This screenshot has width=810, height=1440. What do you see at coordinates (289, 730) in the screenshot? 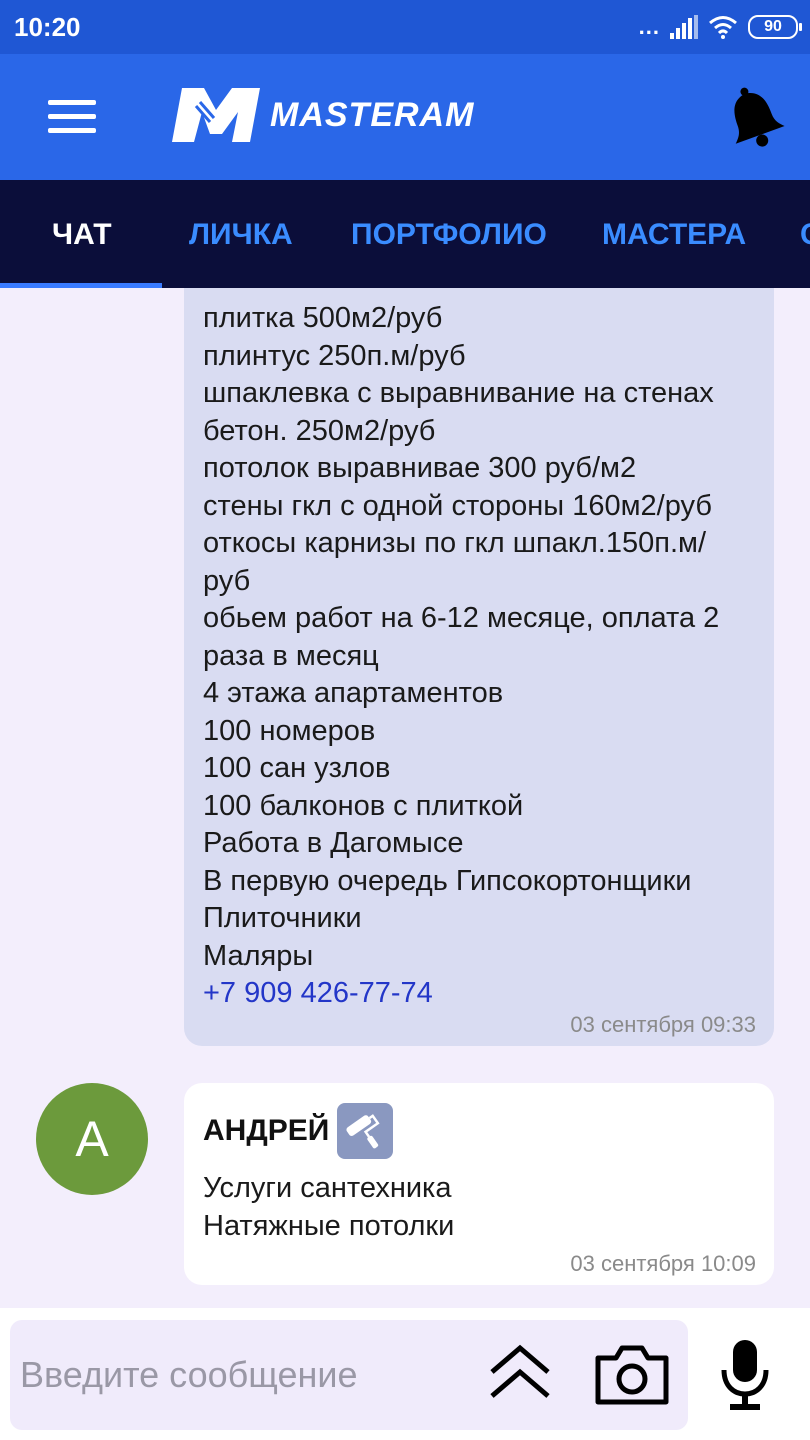
I see `message-line: 100 номеров` at bounding box center [289, 730].